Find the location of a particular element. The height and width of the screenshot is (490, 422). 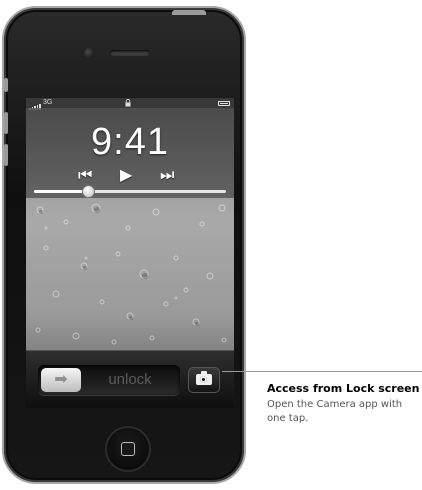

camera-button is located at coordinates (204, 380).